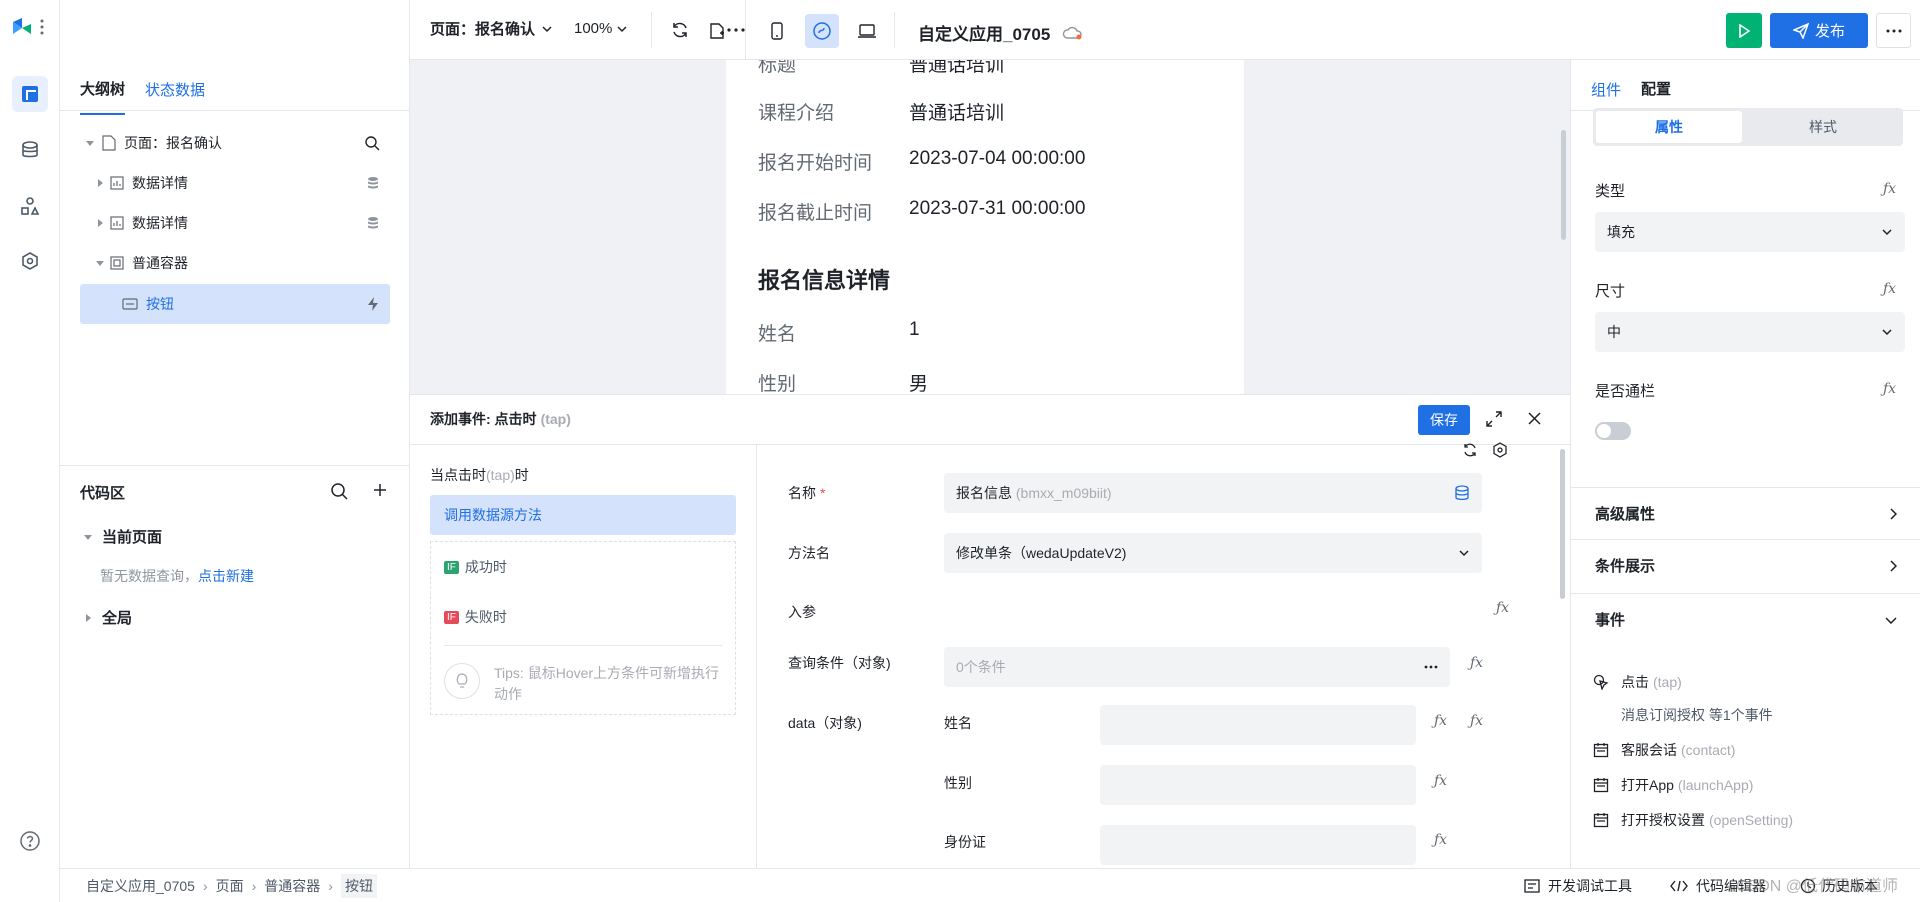 Image resolution: width=1920 pixels, height=902 pixels. What do you see at coordinates (485, 567) in the screenshot?
I see `success-label: 成功时` at bounding box center [485, 567].